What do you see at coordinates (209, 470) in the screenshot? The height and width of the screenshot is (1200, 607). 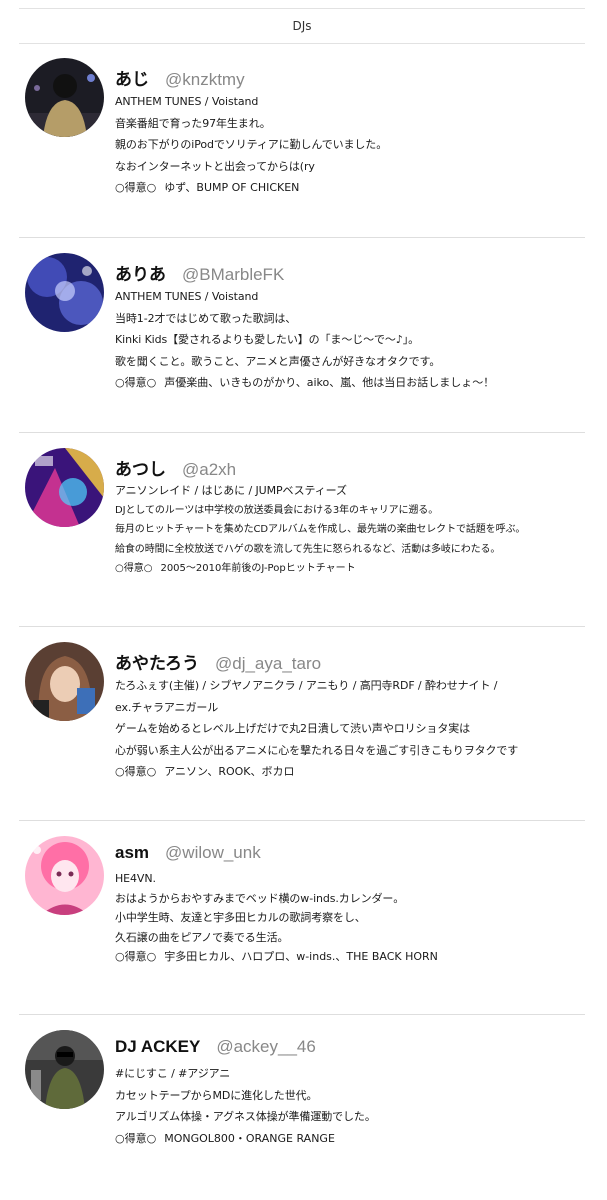 I see `dj-handle-link: @a2xh` at bounding box center [209, 470].